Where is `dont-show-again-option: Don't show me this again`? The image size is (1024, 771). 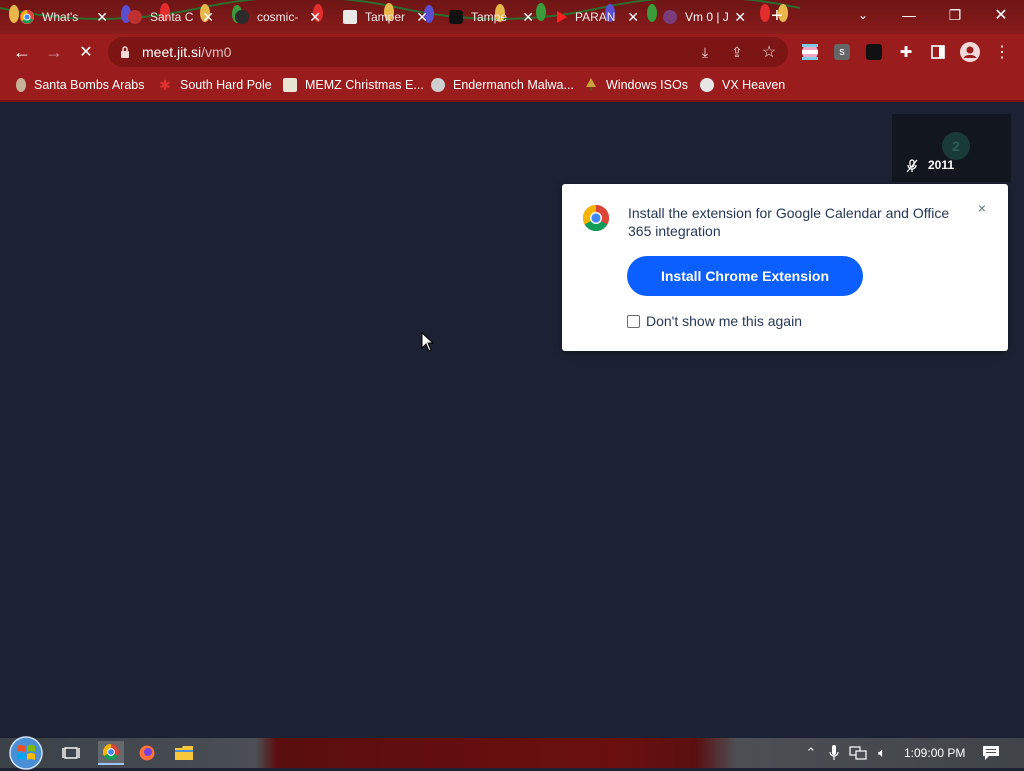
dont-show-again-option: Don't show me this again is located at coordinates (714, 321).